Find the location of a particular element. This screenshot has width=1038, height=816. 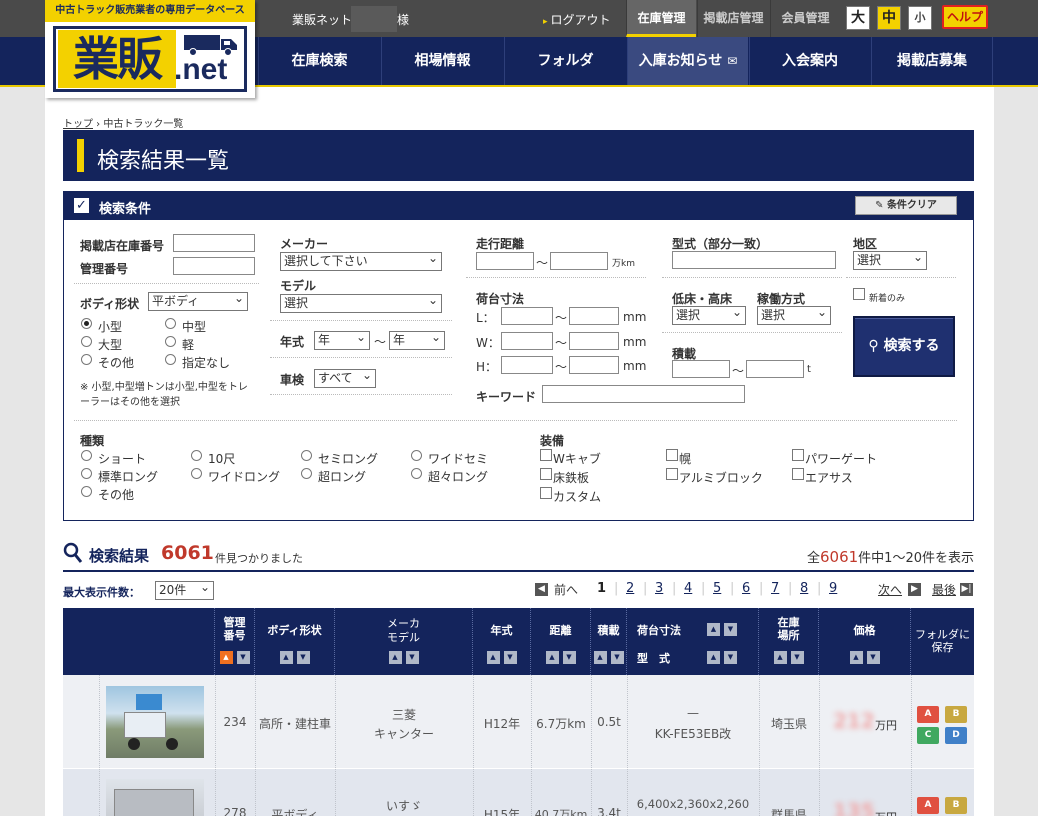

page-link: 8 is located at coordinates (804, 588).